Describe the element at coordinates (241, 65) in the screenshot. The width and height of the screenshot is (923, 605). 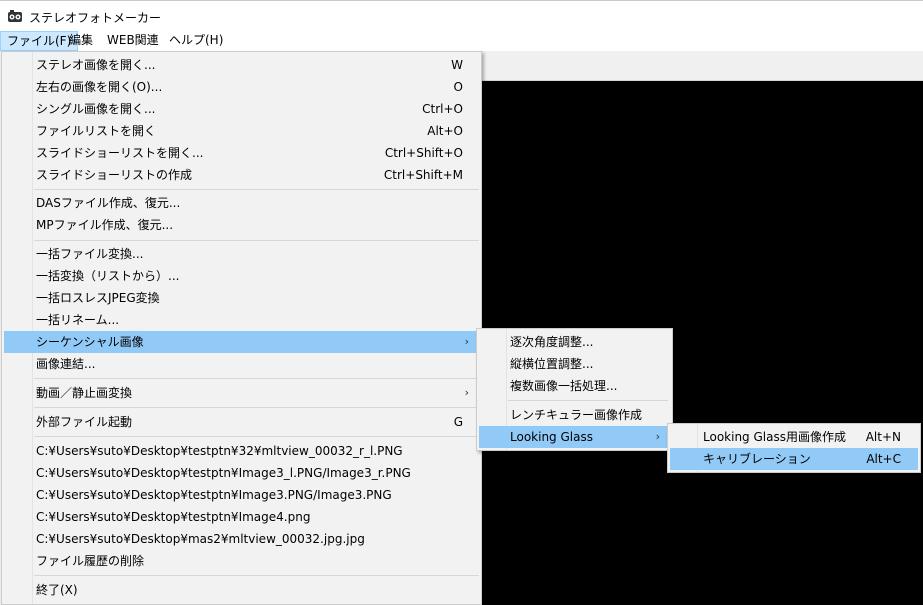
I see `menu-item-open-stereo: ステレオ画像を開く... W` at that location.